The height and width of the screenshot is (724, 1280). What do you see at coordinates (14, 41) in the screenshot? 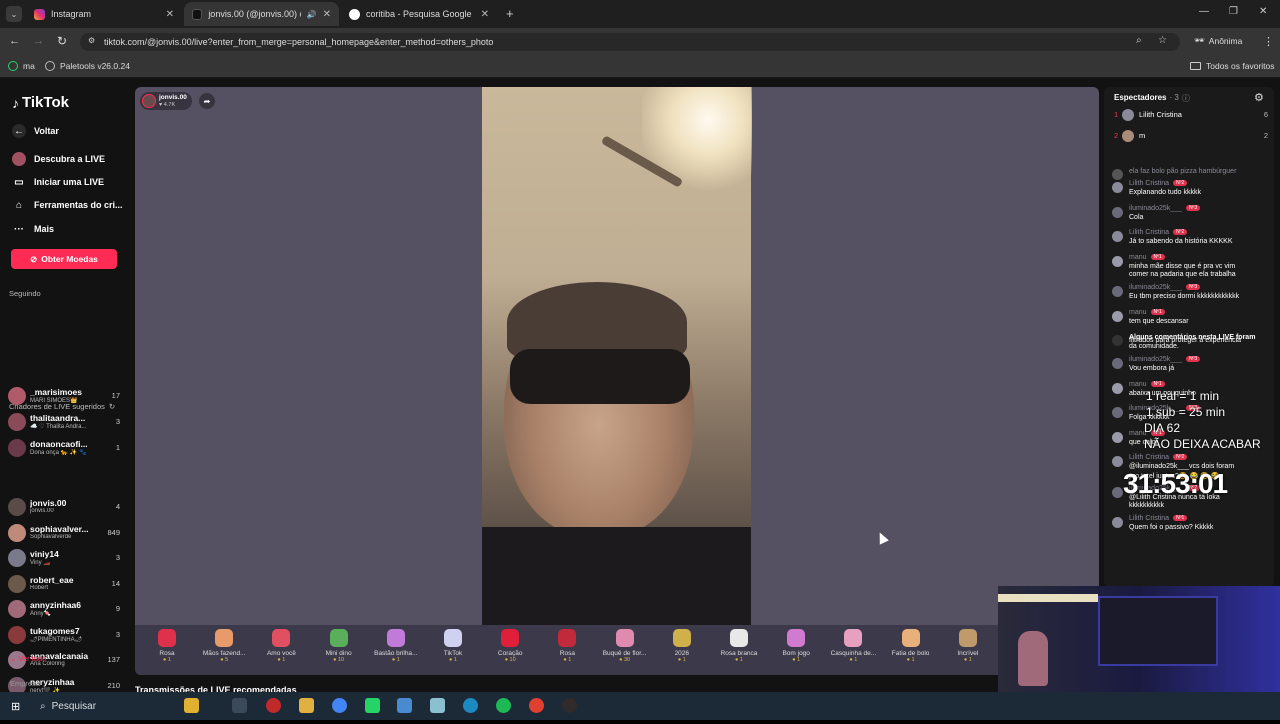
I see `back-icon: ←` at bounding box center [14, 41].